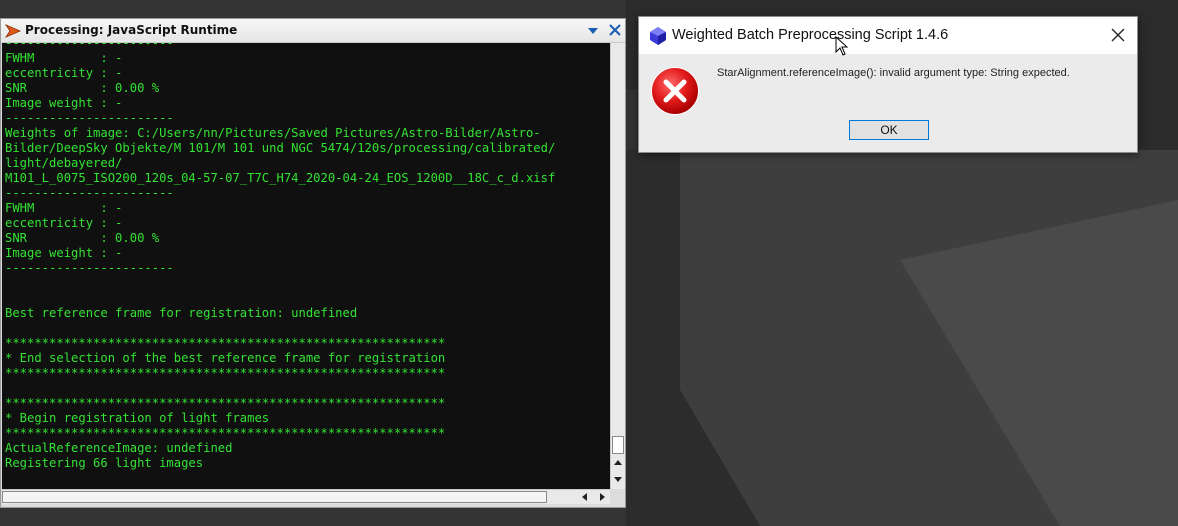  I want to click on pixinsight-gem-icon, so click(658, 36).